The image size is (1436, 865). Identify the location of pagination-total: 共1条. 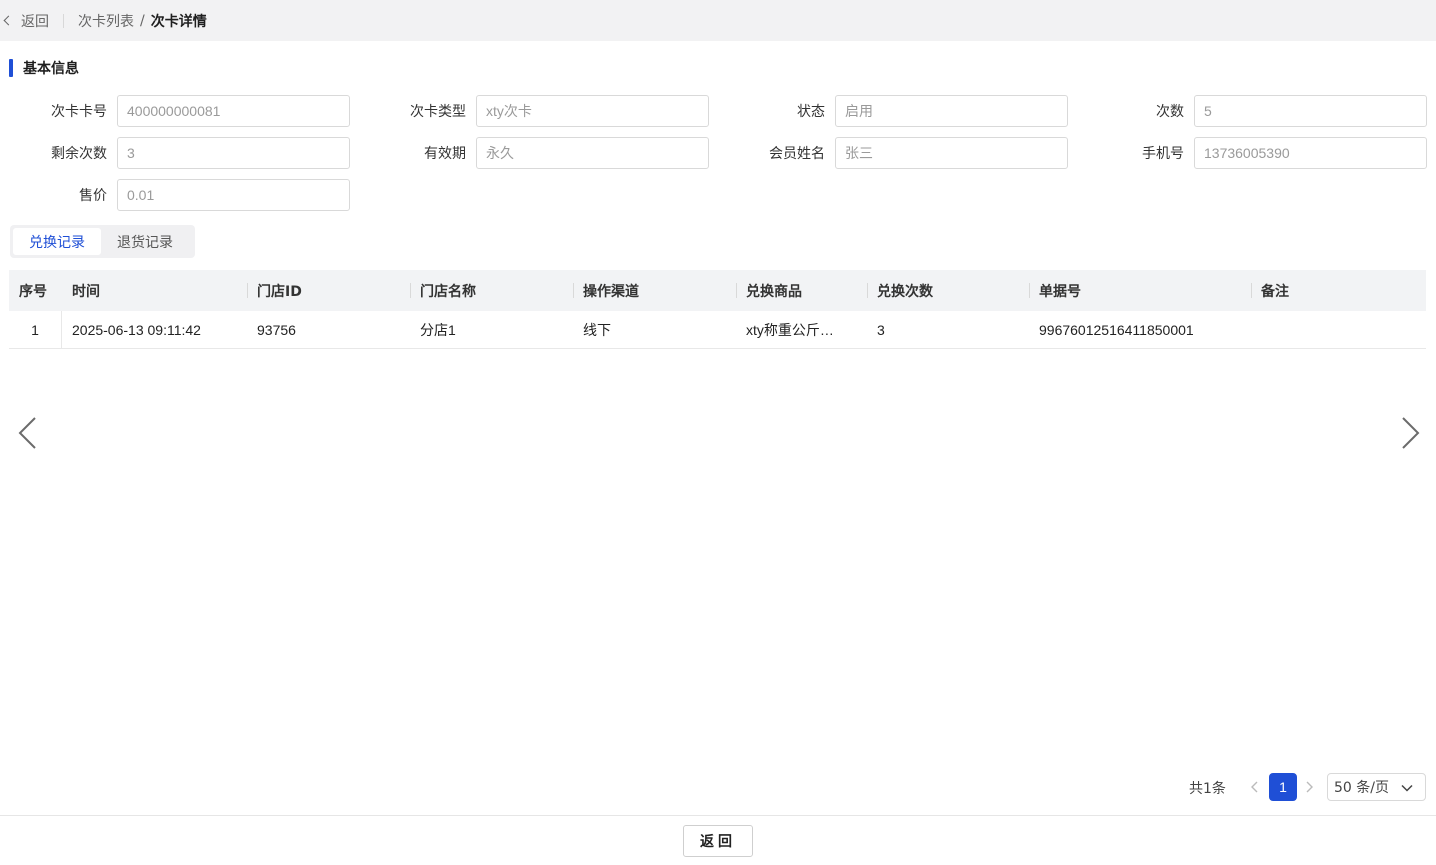
(1207, 789).